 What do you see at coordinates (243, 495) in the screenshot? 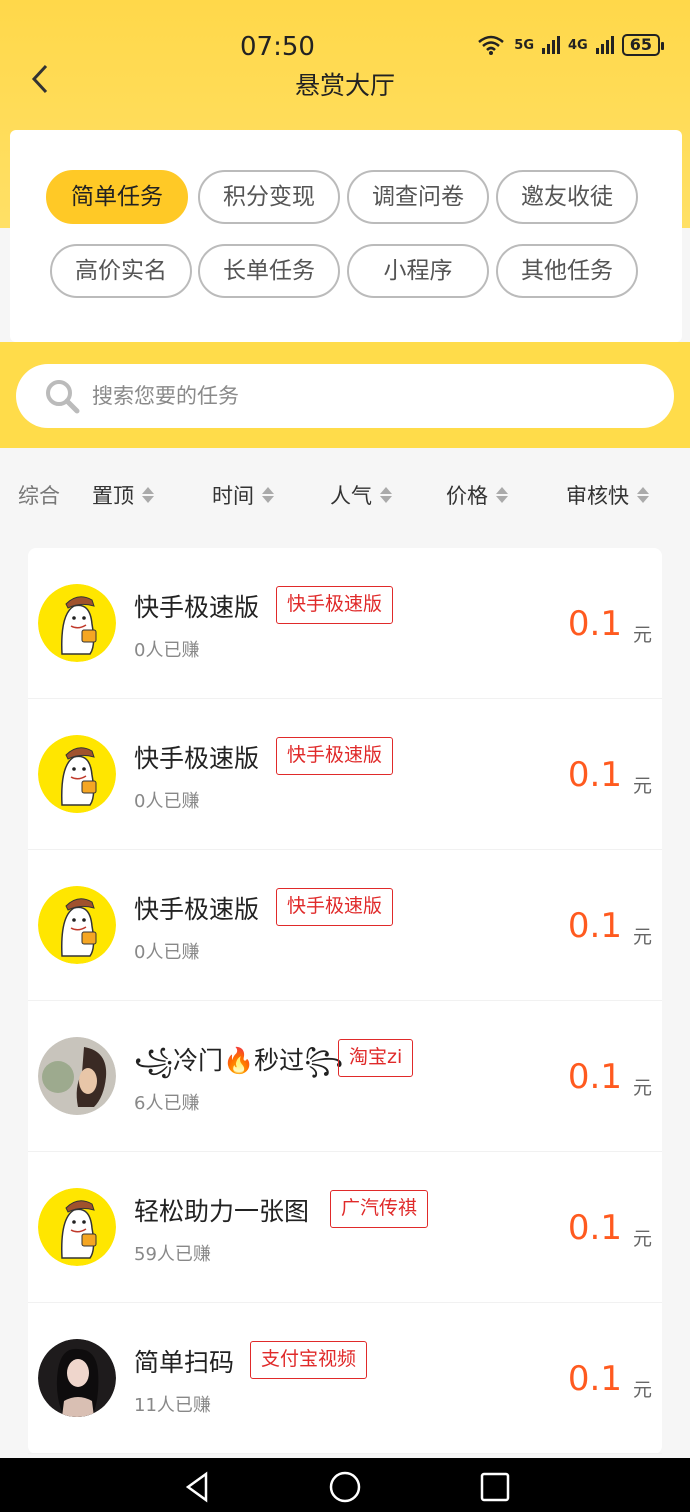
I see `sort-time: 时间` at bounding box center [243, 495].